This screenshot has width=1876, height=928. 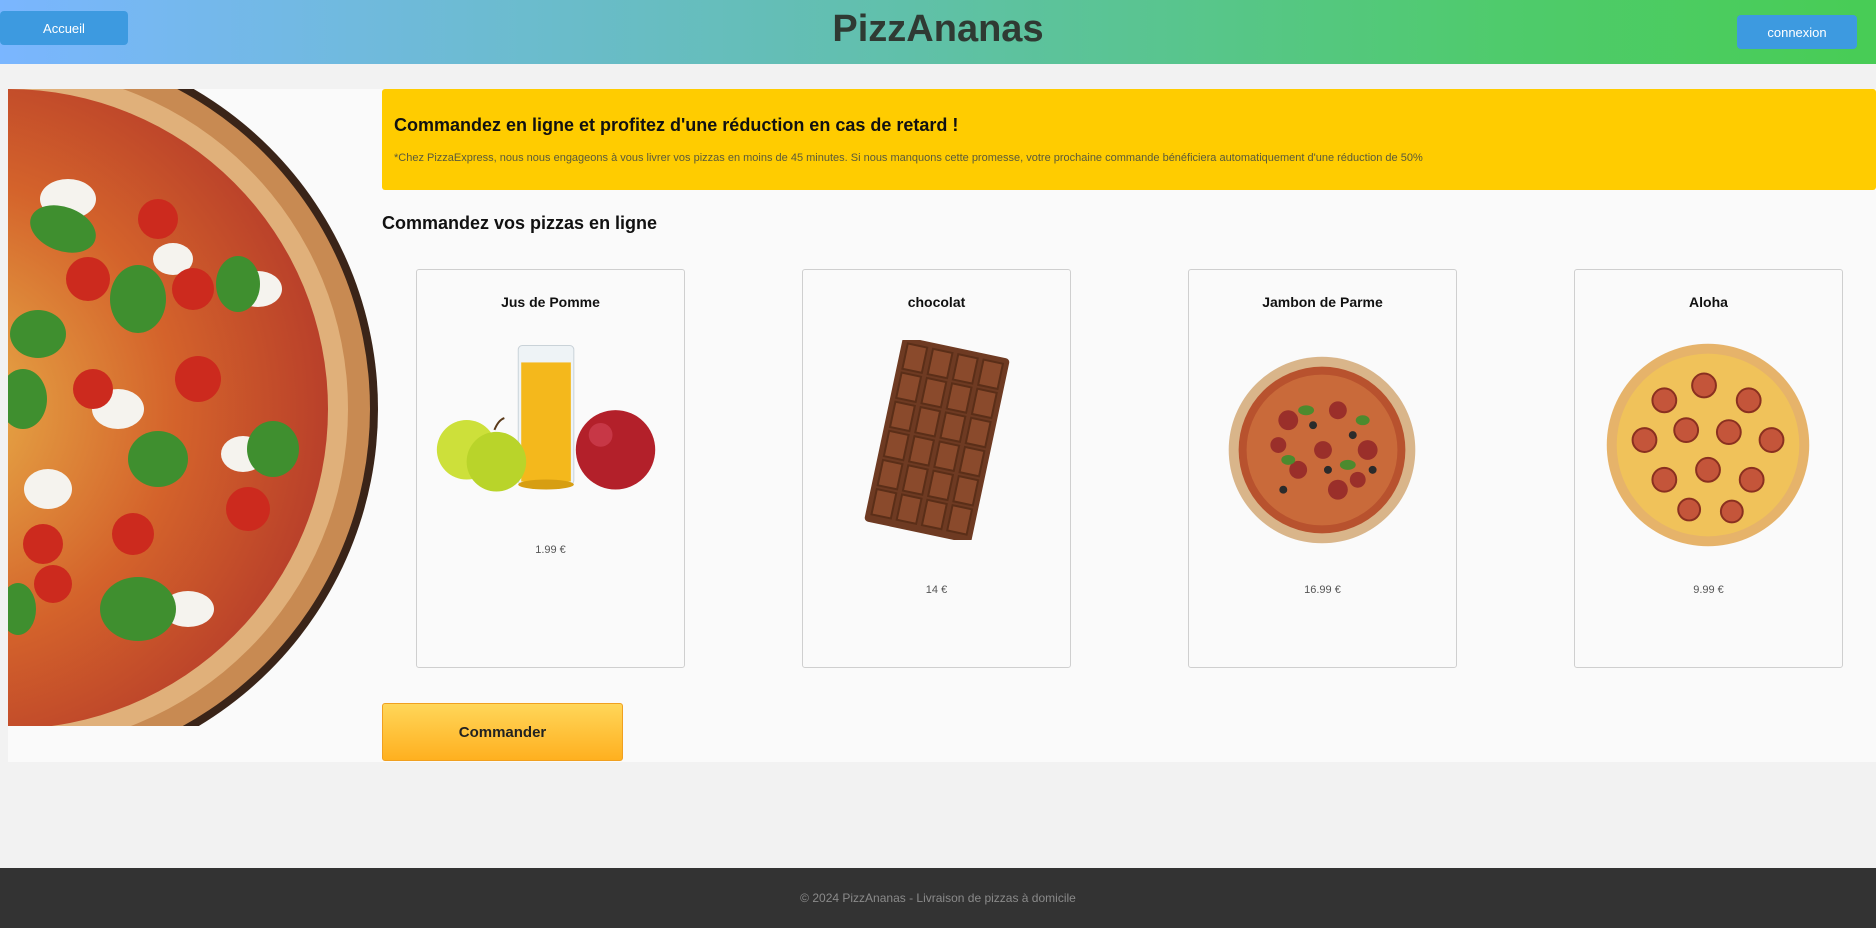 I want to click on product-card: Aloha 9.99 €, so click(x=1708, y=468).